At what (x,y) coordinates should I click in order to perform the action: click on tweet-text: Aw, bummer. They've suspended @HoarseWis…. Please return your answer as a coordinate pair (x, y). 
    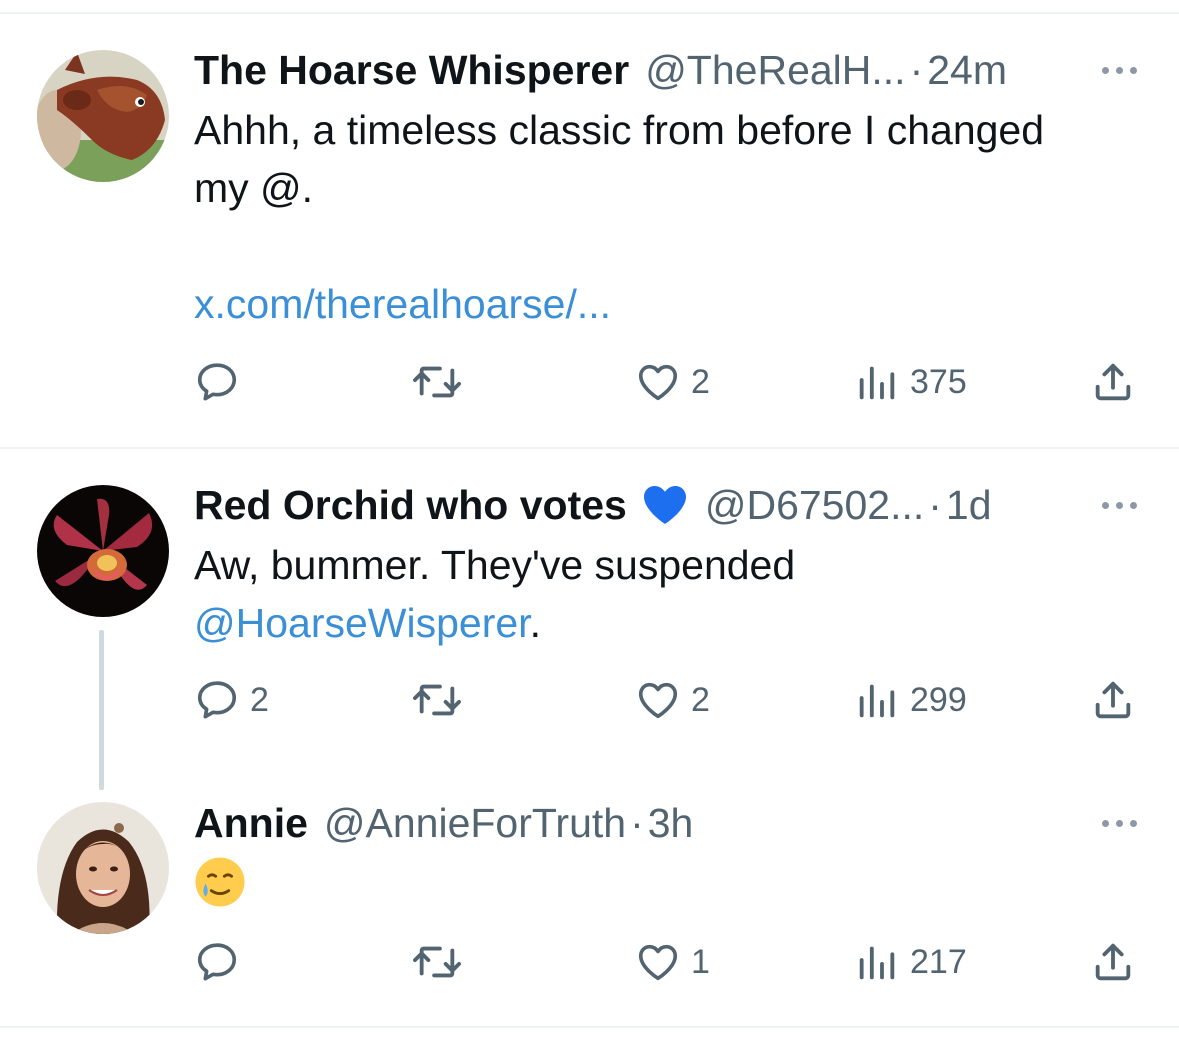
    Looking at the image, I should click on (674, 594).